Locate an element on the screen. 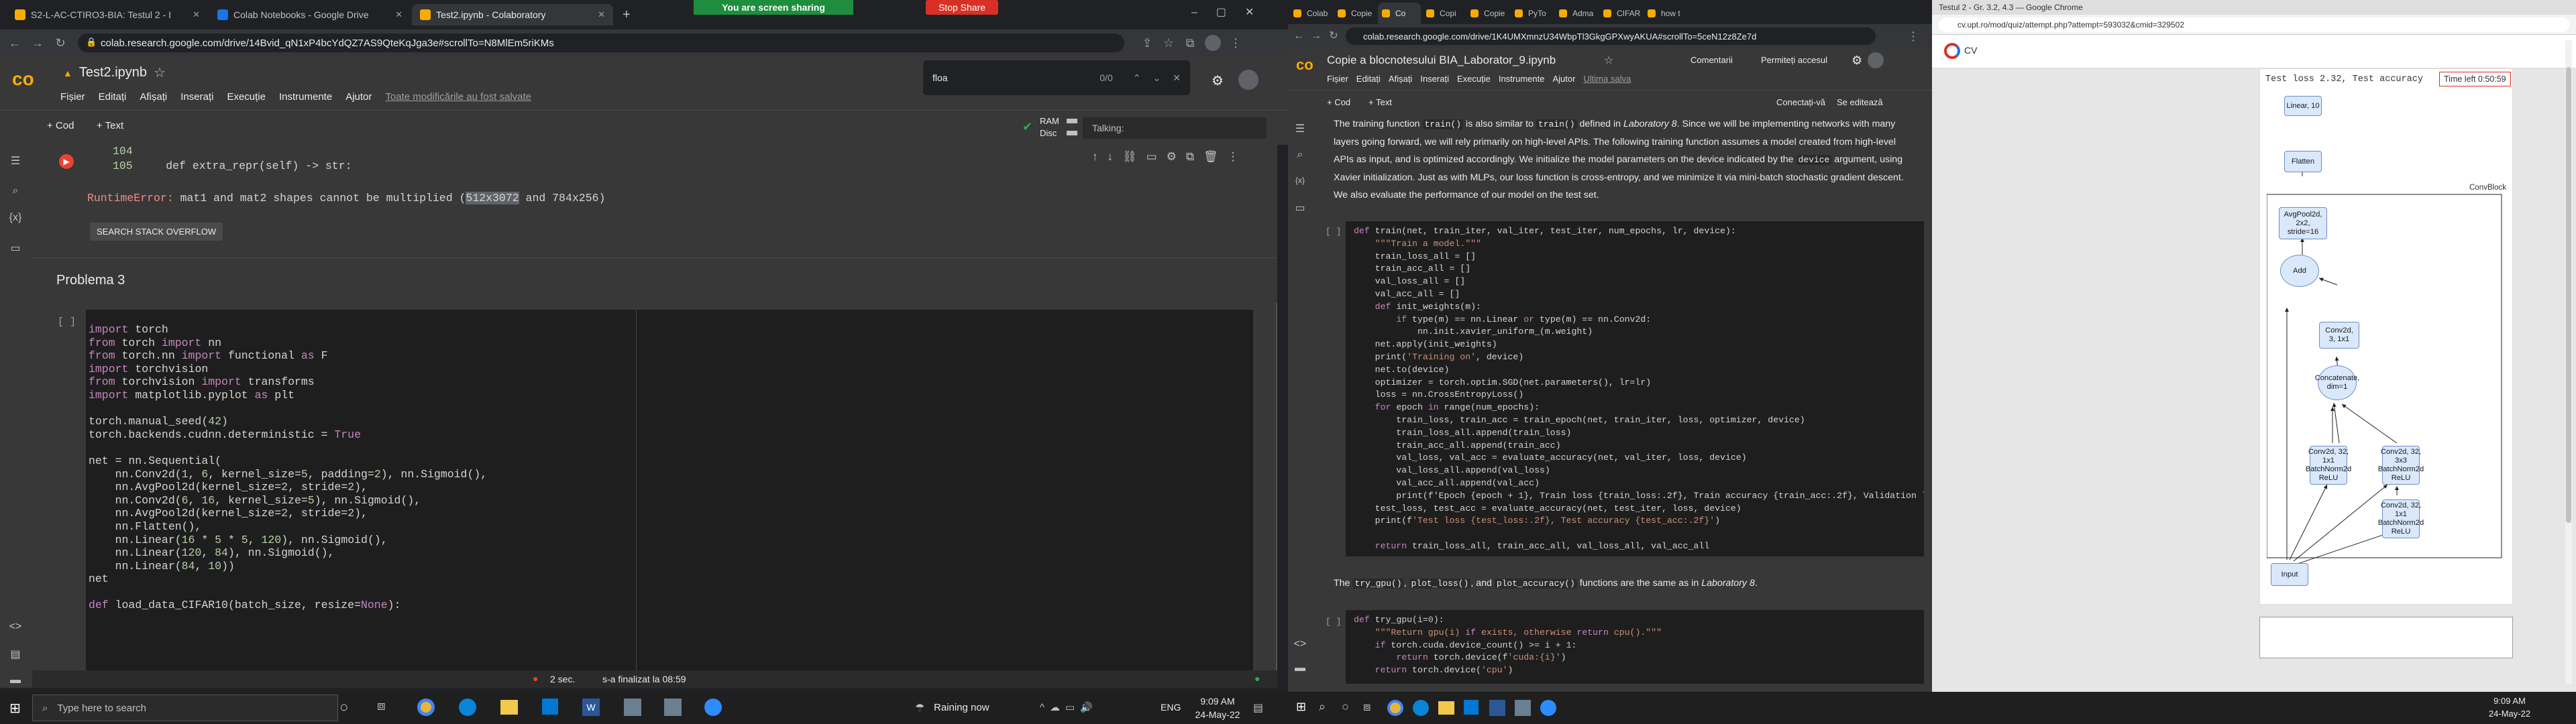 Image resolution: width=2576 pixels, height=724 pixels. menu-item-file: Fișier is located at coordinates (72, 97).